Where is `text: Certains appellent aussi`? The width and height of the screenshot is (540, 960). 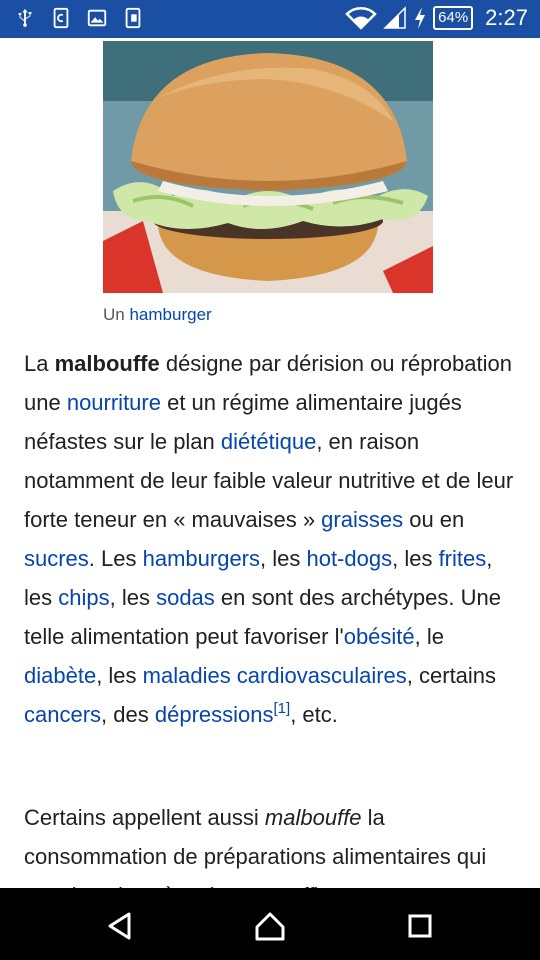 text: Certains appellent aussi is located at coordinates (144, 817).